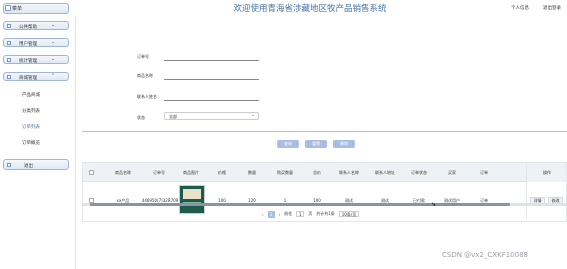 The height and width of the screenshot is (269, 567). What do you see at coordinates (159, 172) in the screenshot?
I see `column-header: 订单号` at bounding box center [159, 172].